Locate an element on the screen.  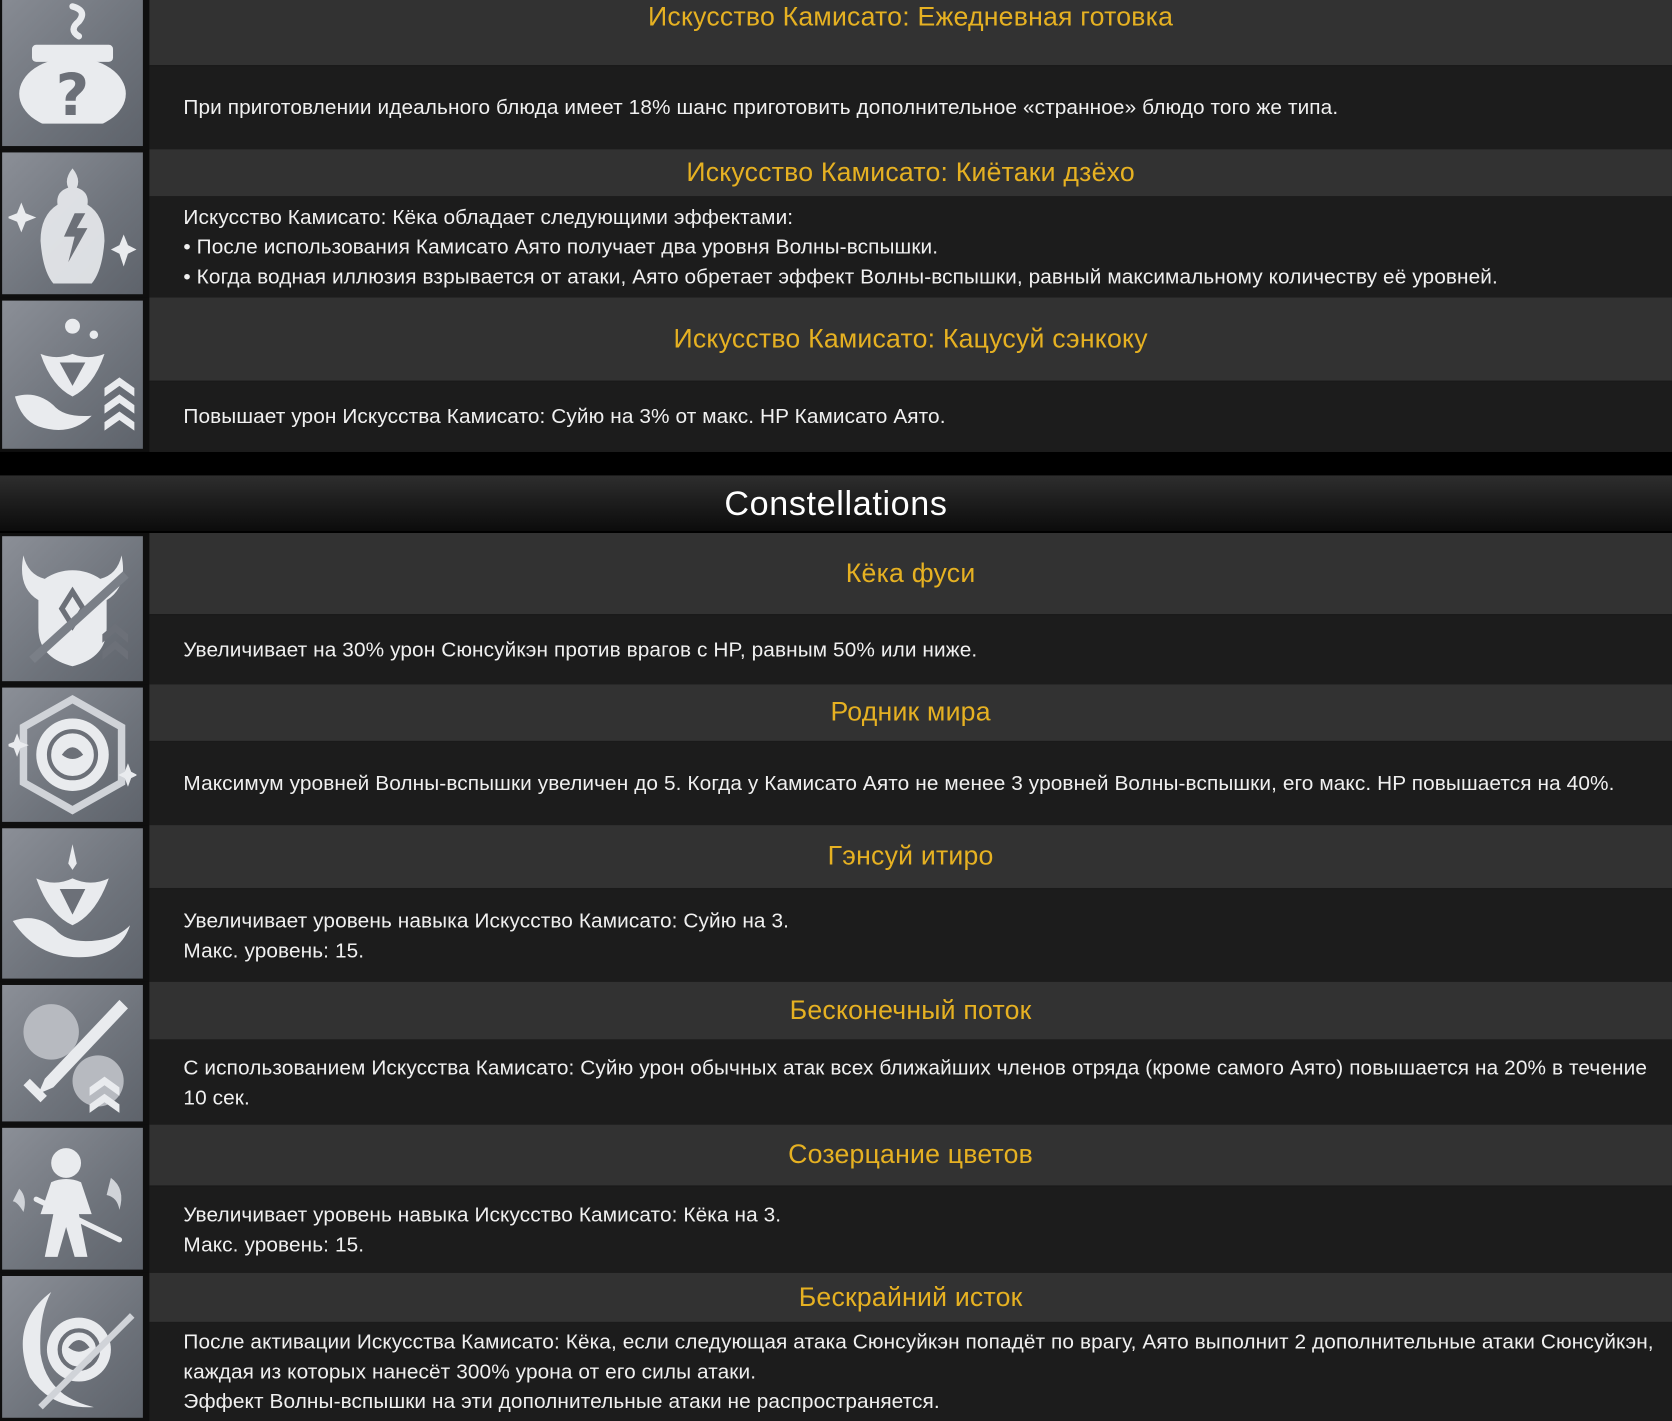
constellation-title: Родник мира is located at coordinates (910, 713).